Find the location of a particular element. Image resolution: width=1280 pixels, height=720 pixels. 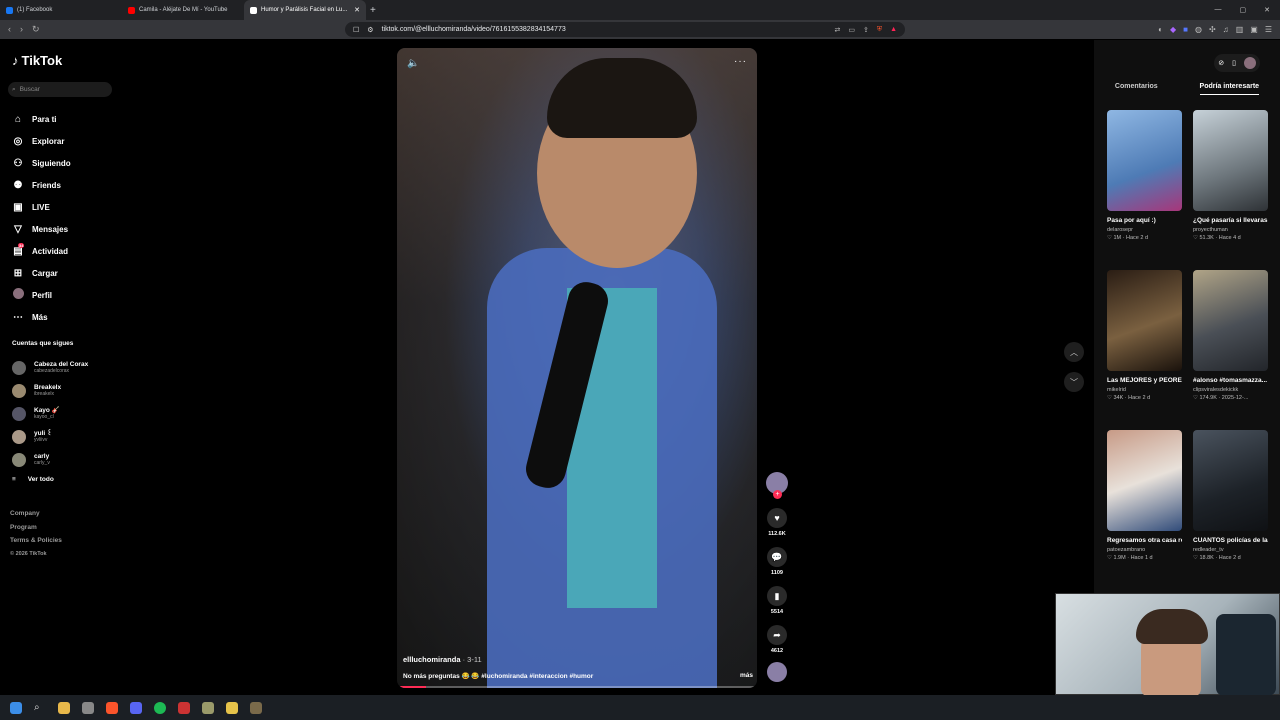

nav-item-siguiendo: ⚇ Siguiendo is located at coordinates (41, 163).